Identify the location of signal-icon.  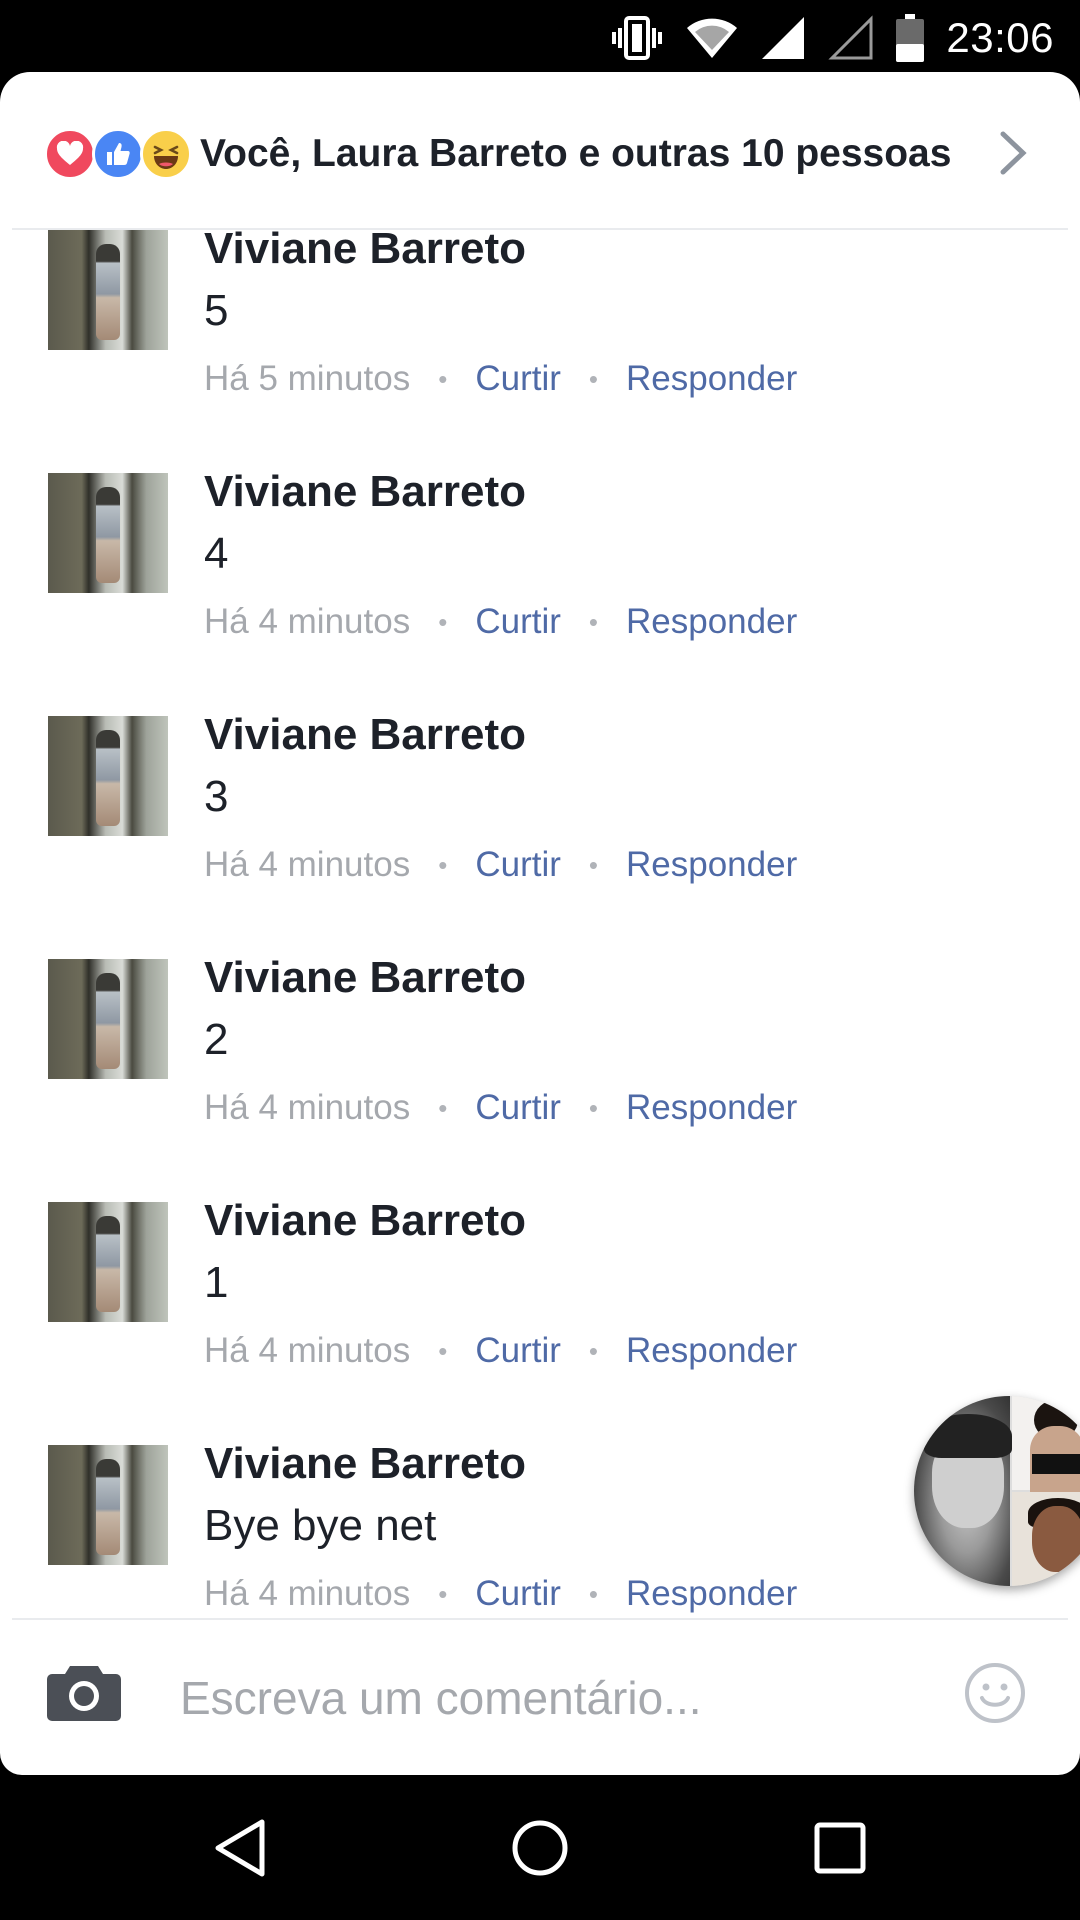
(783, 38).